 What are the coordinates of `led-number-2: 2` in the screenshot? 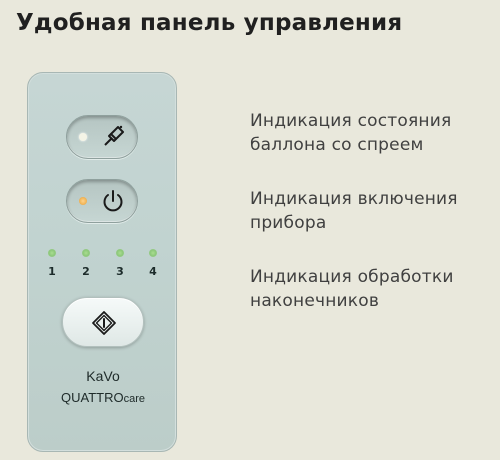 It's located at (86, 271).